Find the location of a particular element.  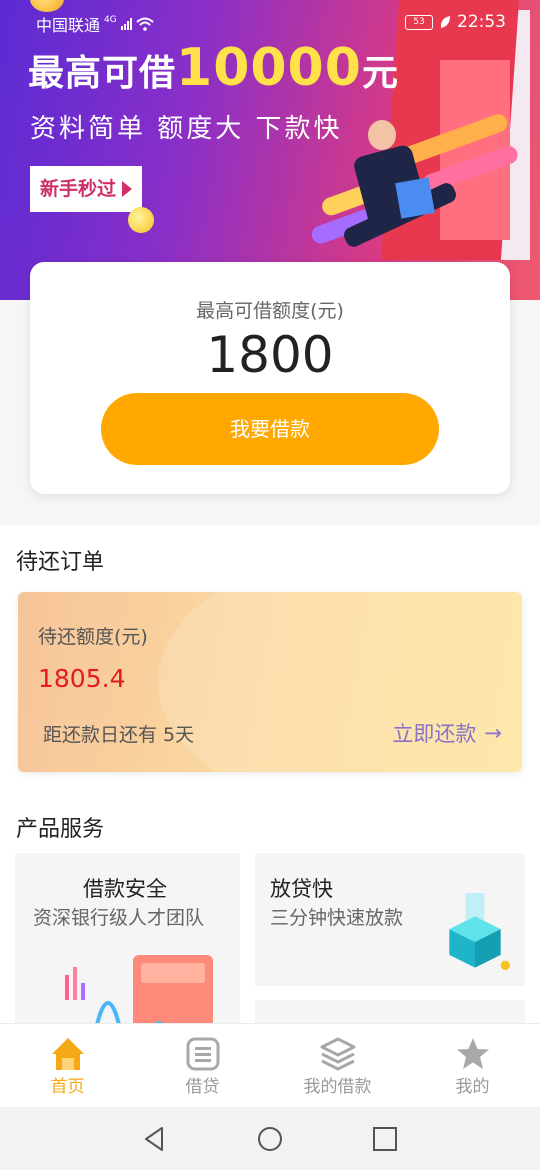

tab-home: 首页 is located at coordinates (67, 1066).